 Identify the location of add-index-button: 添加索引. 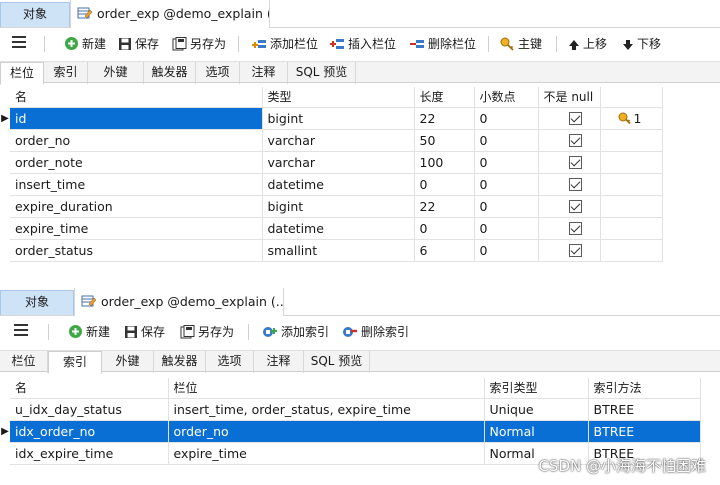
(295, 332).